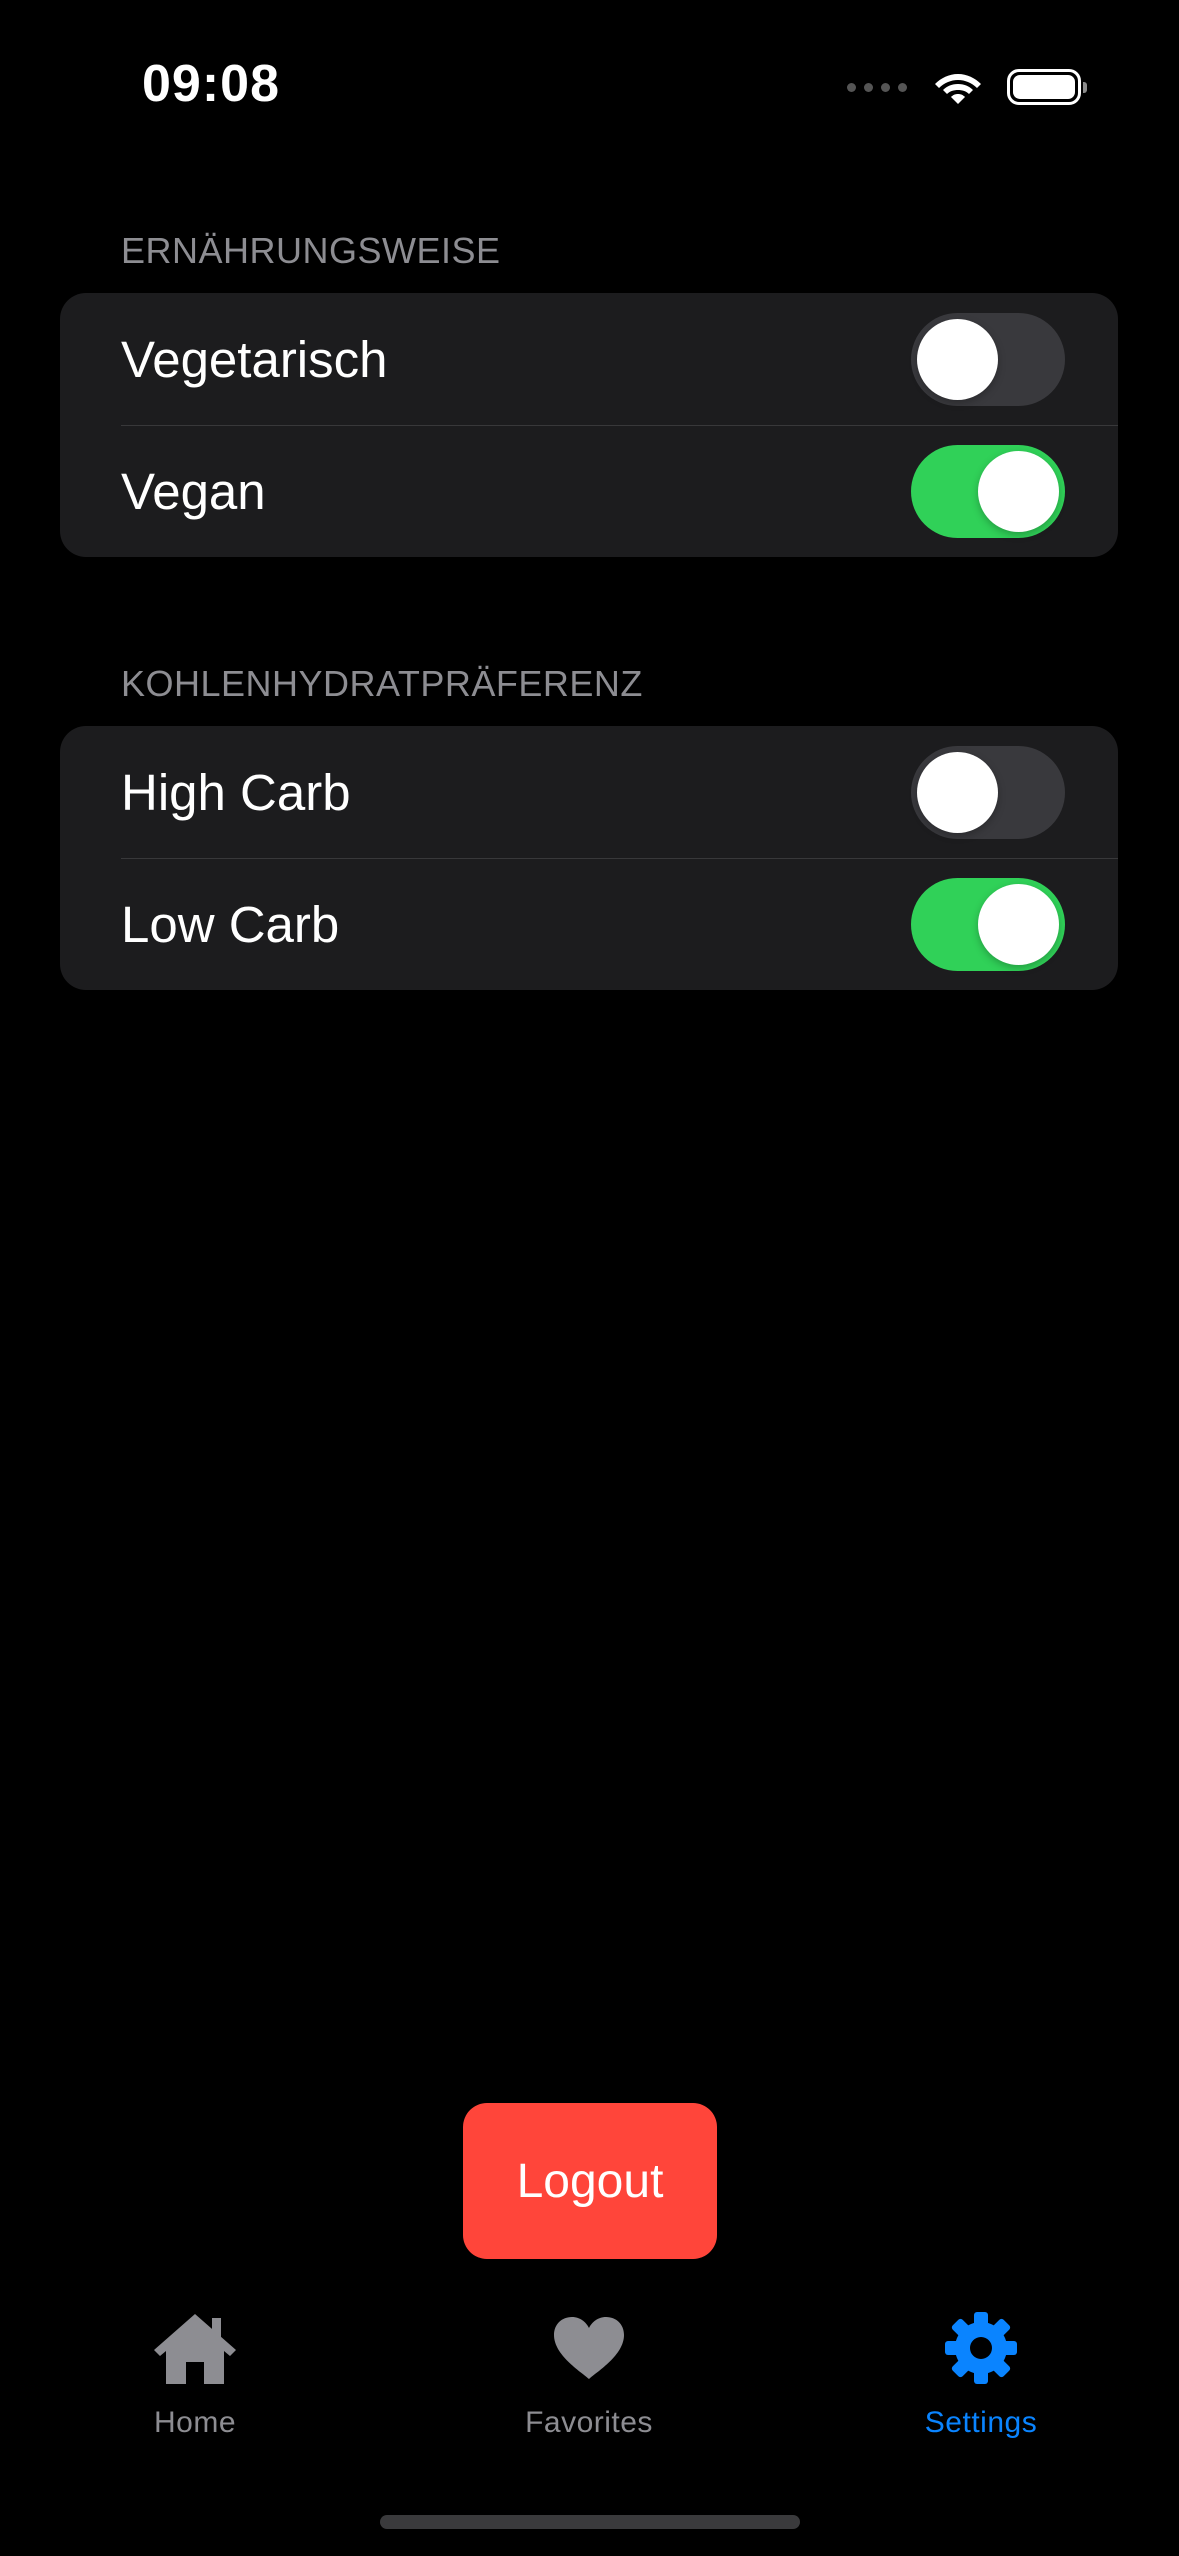  Describe the element at coordinates (981, 2348) in the screenshot. I see `gear-icon` at that location.